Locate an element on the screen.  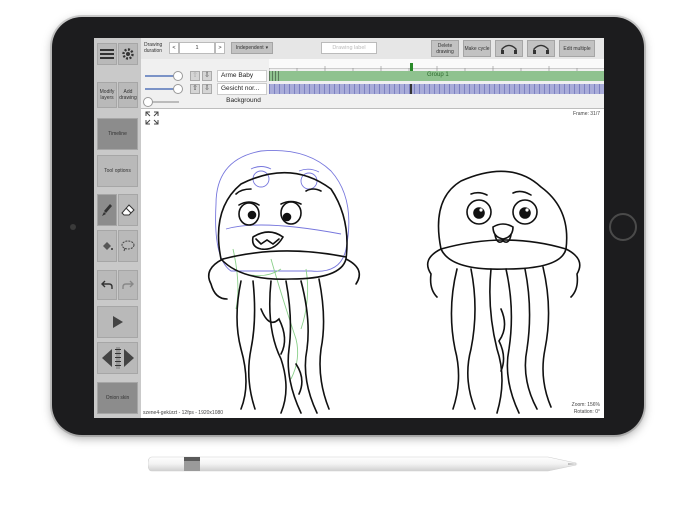
layer-up-button-2: ⇧ is located at coordinates (195, 89).